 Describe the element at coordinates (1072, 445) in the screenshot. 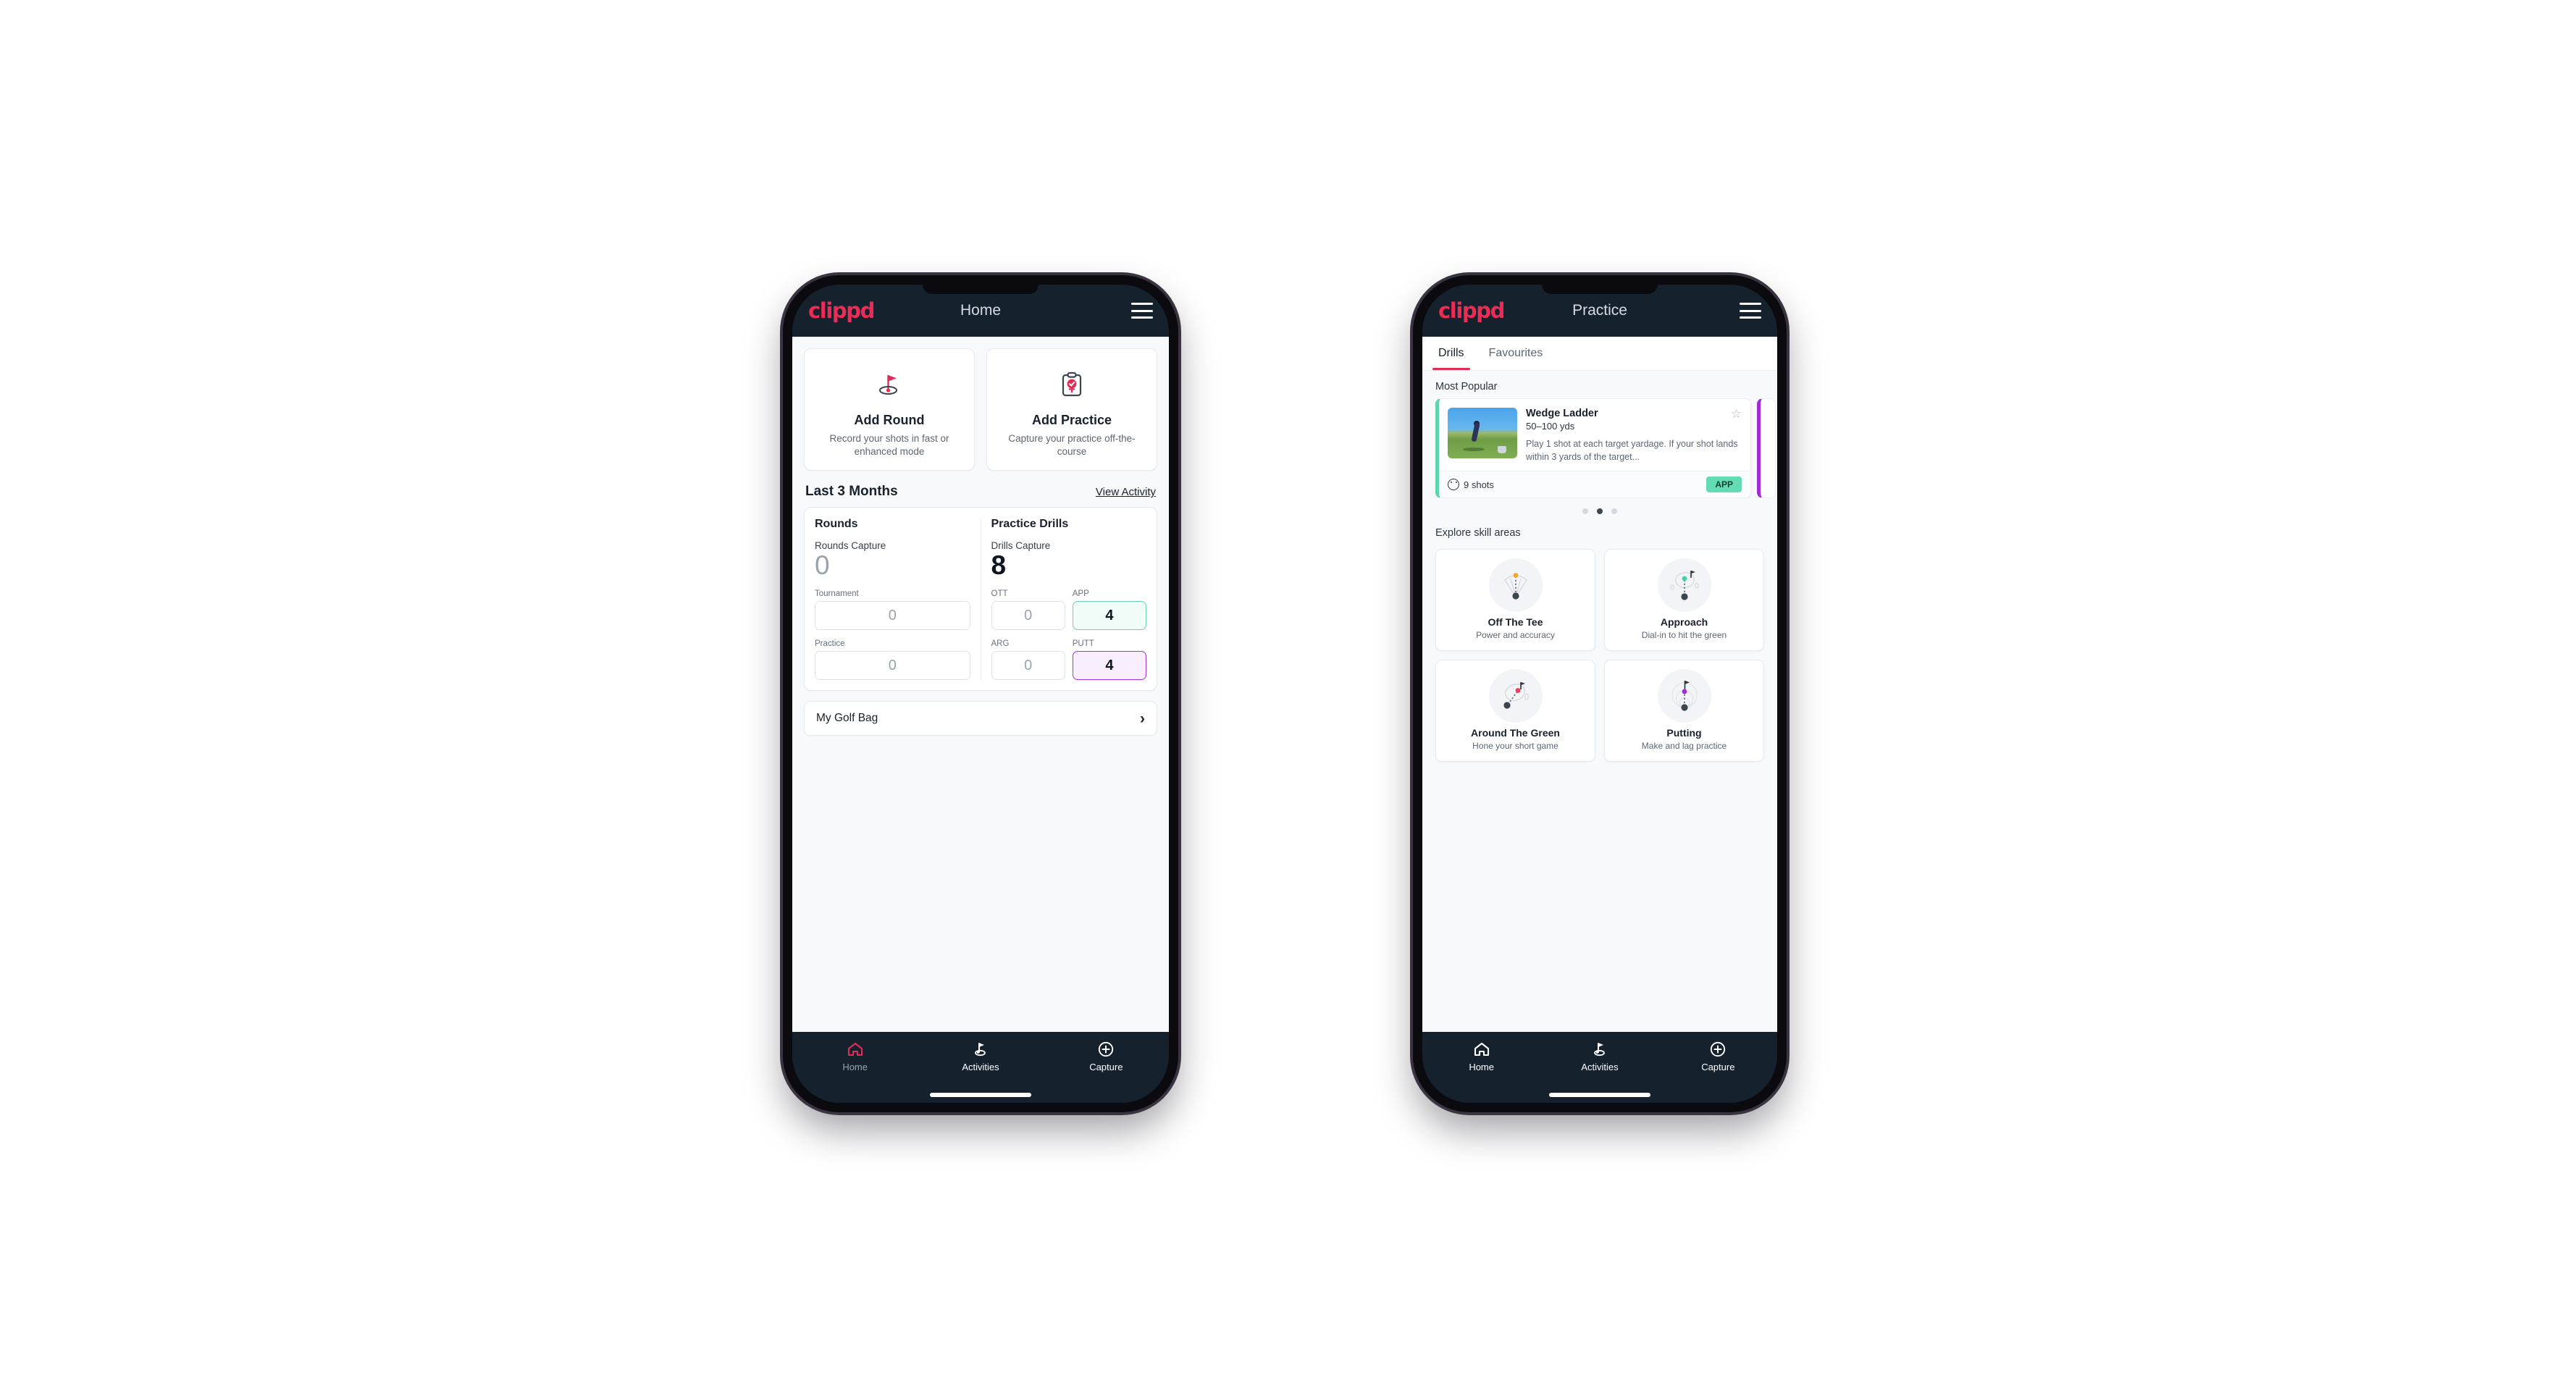

I see `add-practice-subtitle: Capture your practice off-the-course` at that location.